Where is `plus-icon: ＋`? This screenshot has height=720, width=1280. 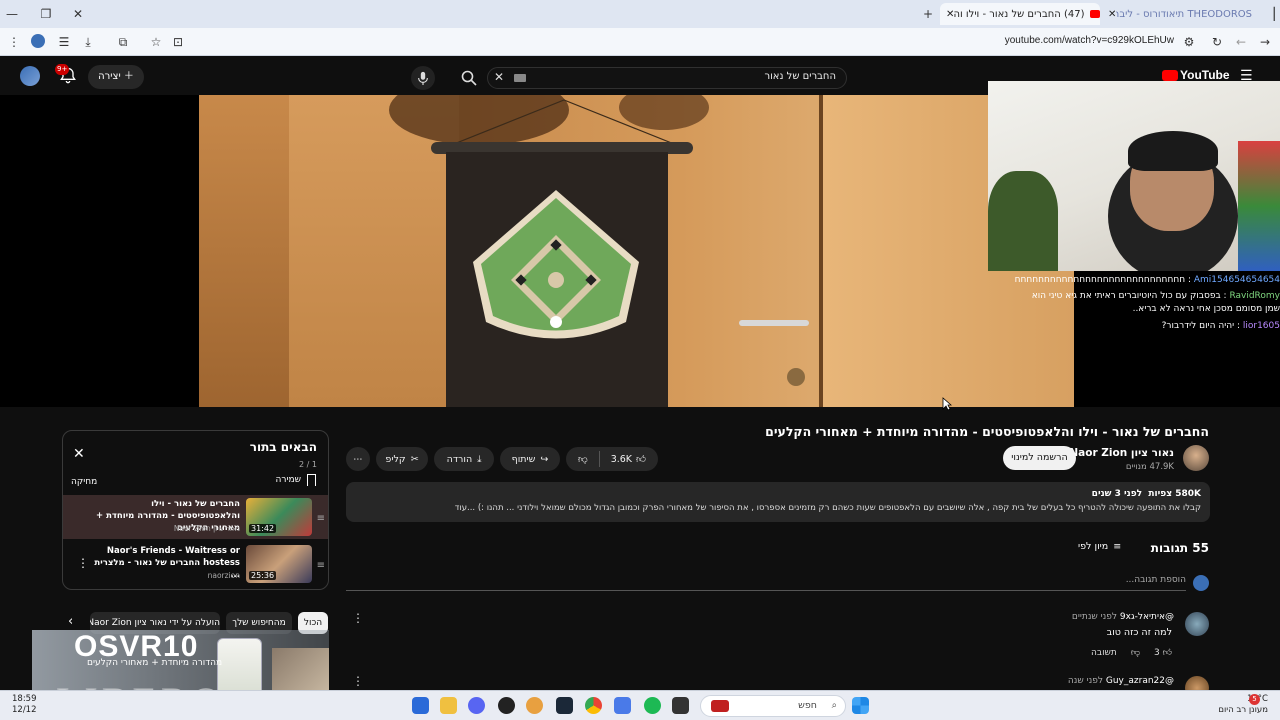 plus-icon: ＋ is located at coordinates (128, 76).